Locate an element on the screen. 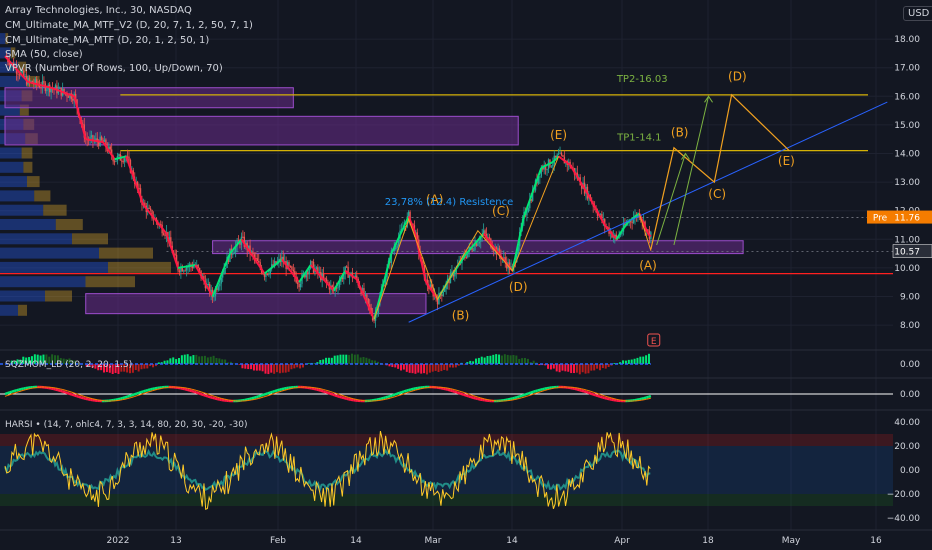 Image resolution: width=932 pixels, height=550 pixels. harsi-tick-label: −20.00 is located at coordinates (904, 495).